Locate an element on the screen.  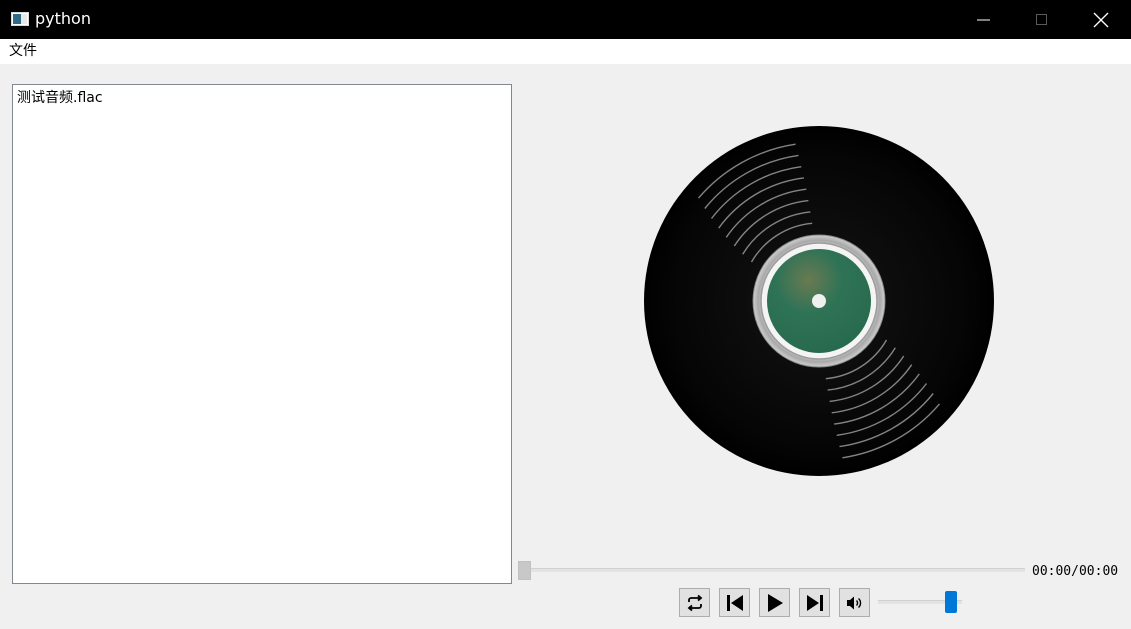
app-icon is located at coordinates (20, 19).